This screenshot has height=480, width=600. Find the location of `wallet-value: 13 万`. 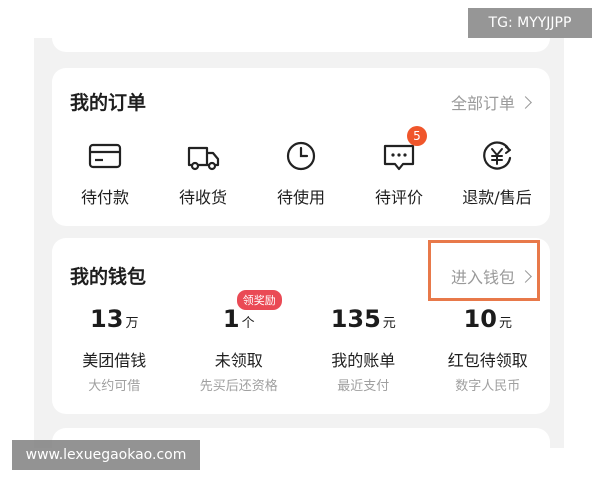

wallet-value: 13 万 is located at coordinates (114, 319).